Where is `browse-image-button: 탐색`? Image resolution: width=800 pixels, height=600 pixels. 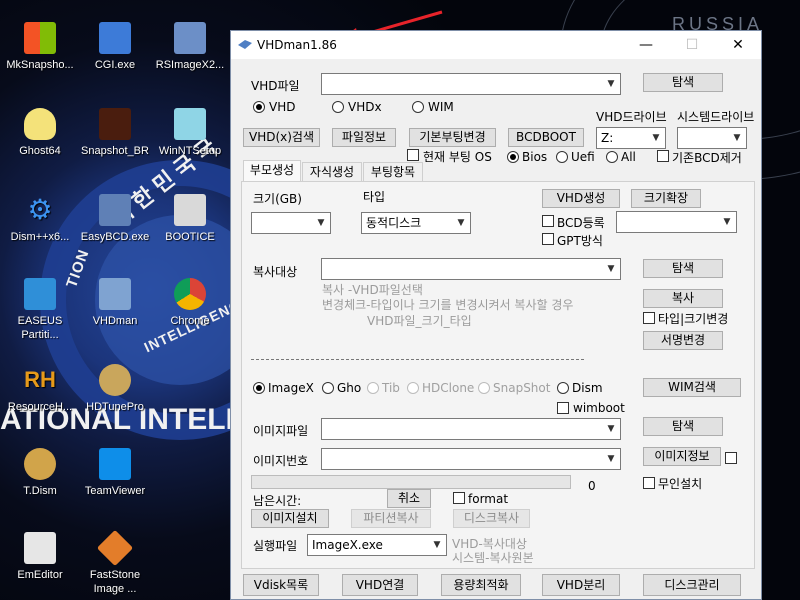 browse-image-button: 탐색 is located at coordinates (683, 426).